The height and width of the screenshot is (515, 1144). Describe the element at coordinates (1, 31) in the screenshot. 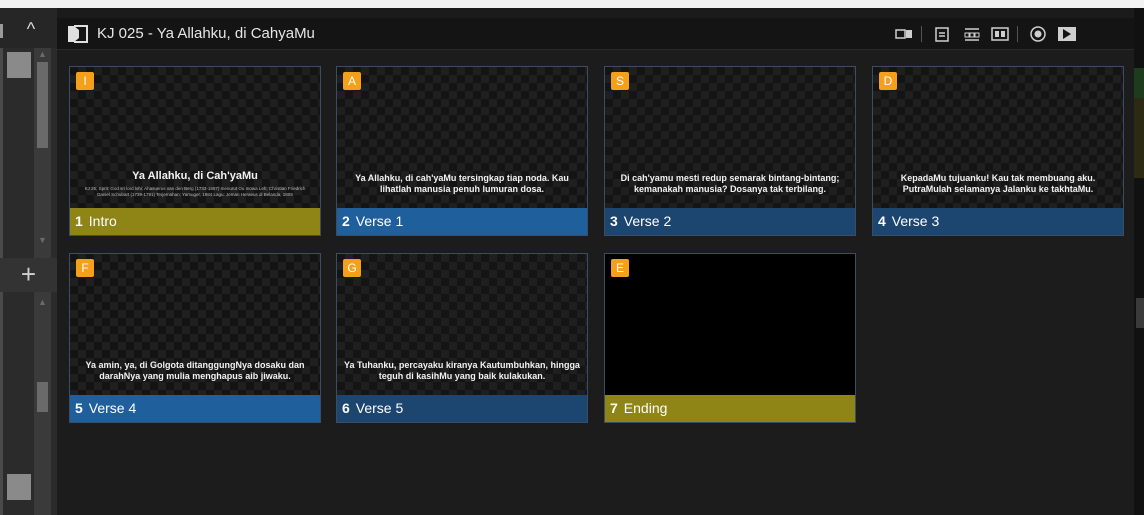

I see `left-edge-marker` at that location.